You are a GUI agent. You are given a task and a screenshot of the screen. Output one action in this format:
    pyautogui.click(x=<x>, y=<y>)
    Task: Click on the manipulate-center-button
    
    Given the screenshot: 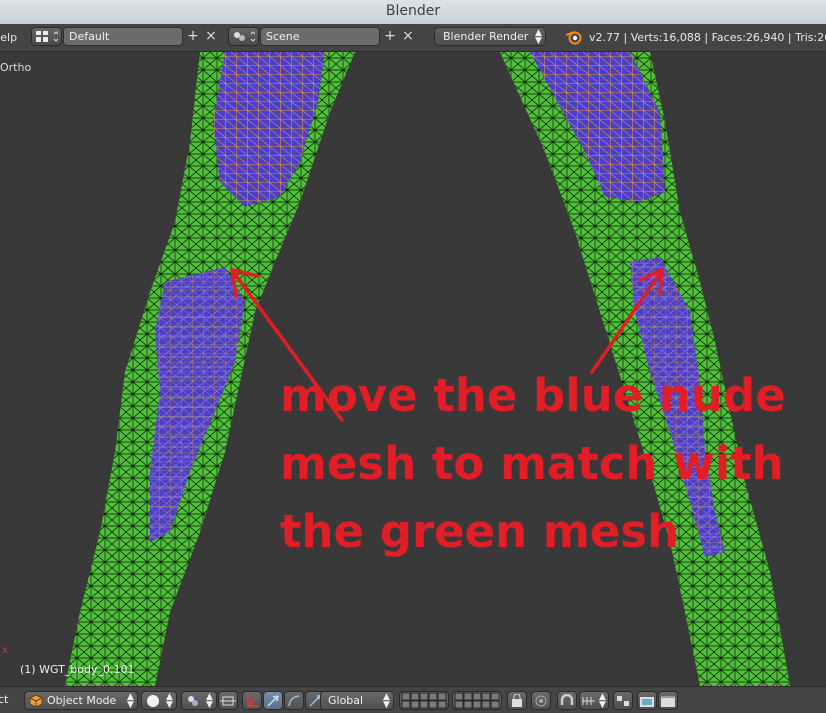 What is the action you would take?
    pyautogui.click(x=228, y=700)
    